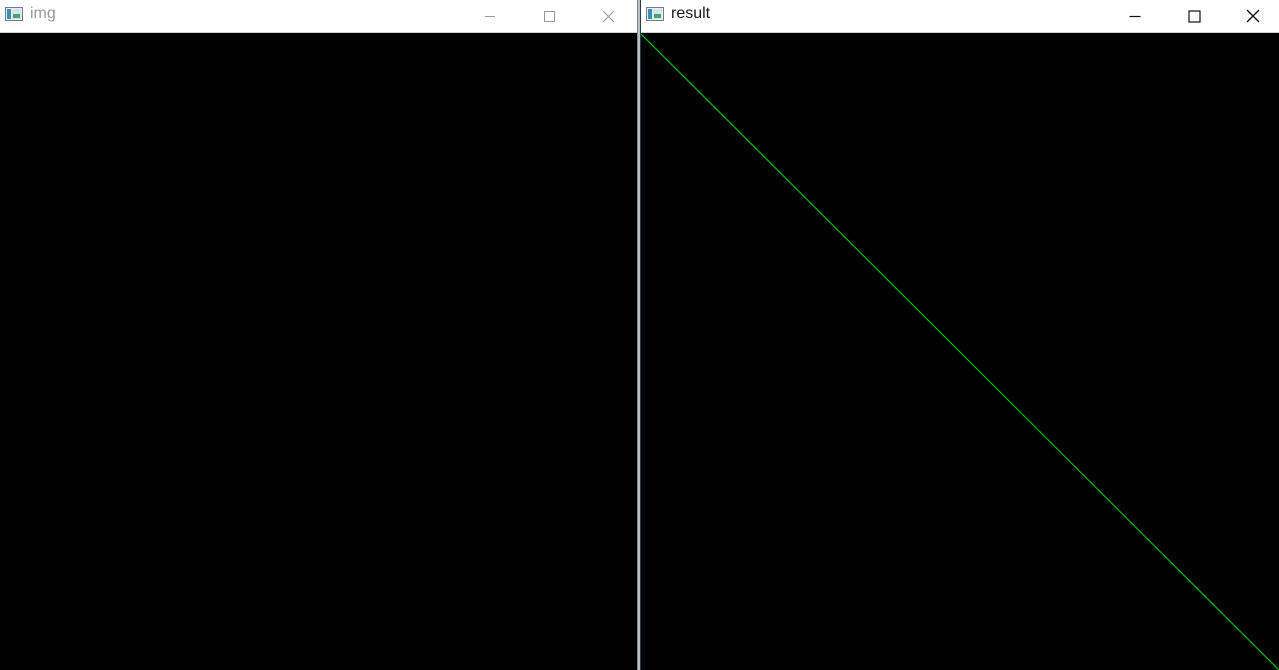 This screenshot has height=670, width=1279. I want to click on img-titlebar: img, so click(318, 16).